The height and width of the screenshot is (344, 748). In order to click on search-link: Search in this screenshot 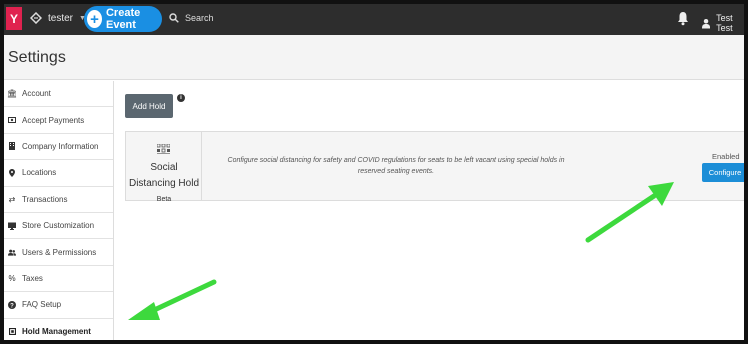, I will do `click(191, 18)`.